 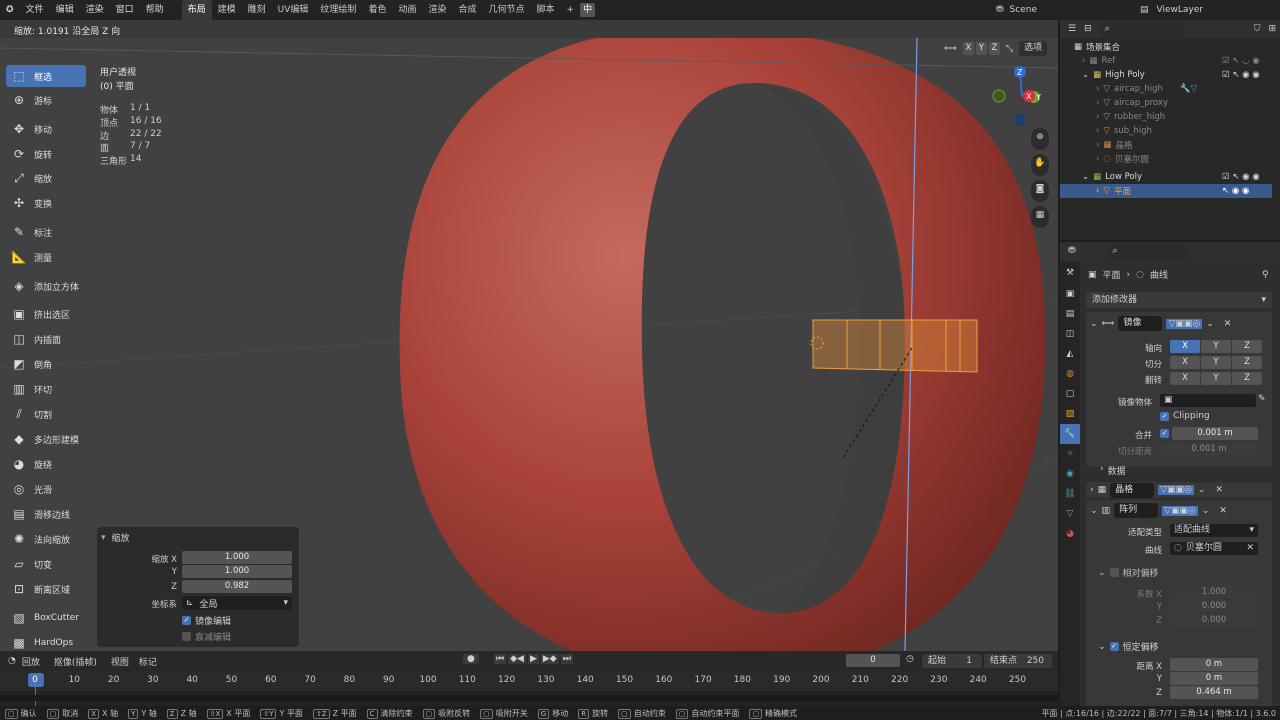 What do you see at coordinates (1112, 274) in the screenshot?
I see `breadcrumb-object: 平面` at bounding box center [1112, 274].